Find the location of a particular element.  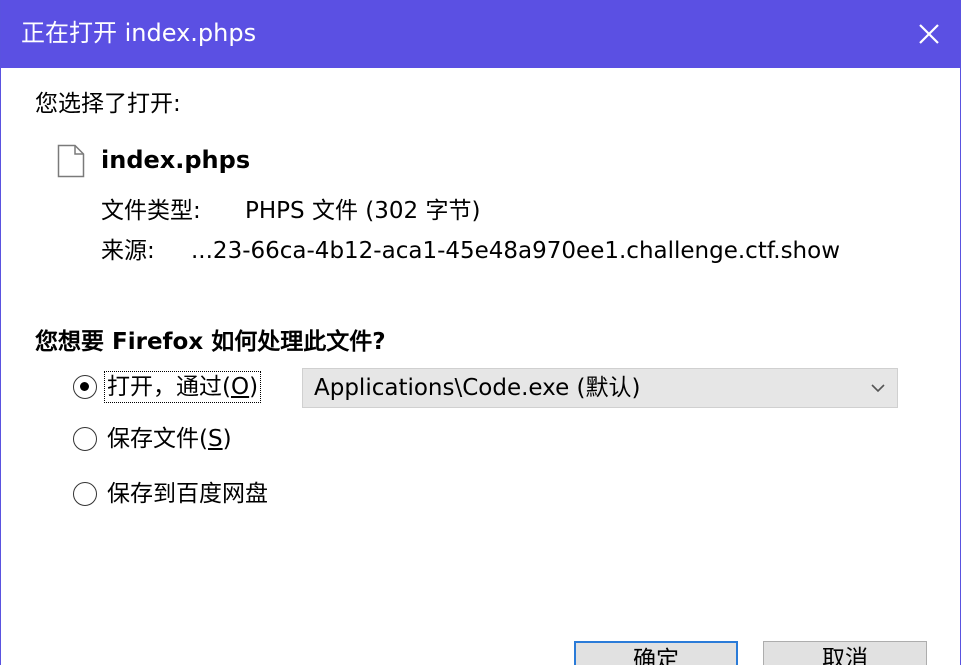

application-select-value: Applications\Code.exe (默认) is located at coordinates (477, 388).